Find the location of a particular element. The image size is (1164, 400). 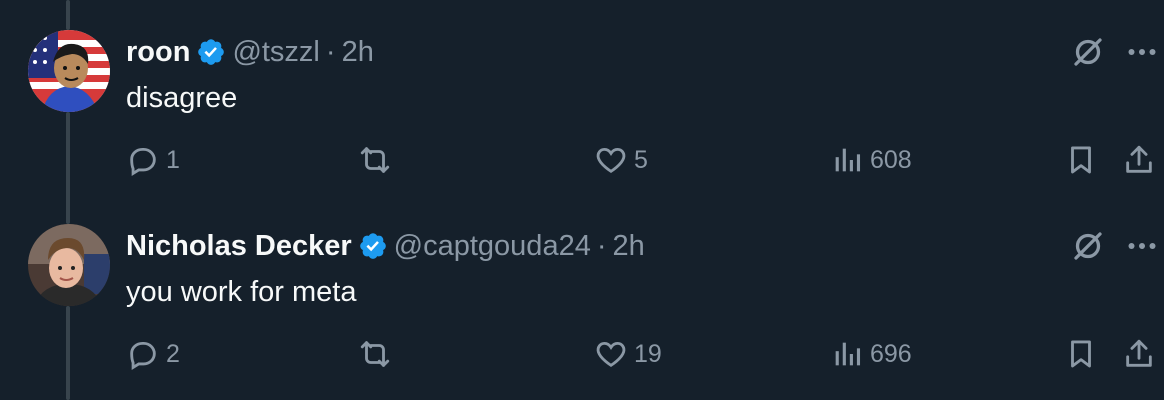

reply-count: 2 is located at coordinates (173, 353).